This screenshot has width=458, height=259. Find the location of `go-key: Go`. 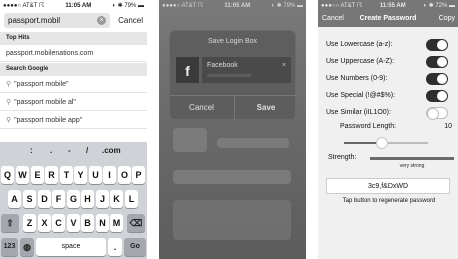

go-key: Go is located at coordinates (135, 247).